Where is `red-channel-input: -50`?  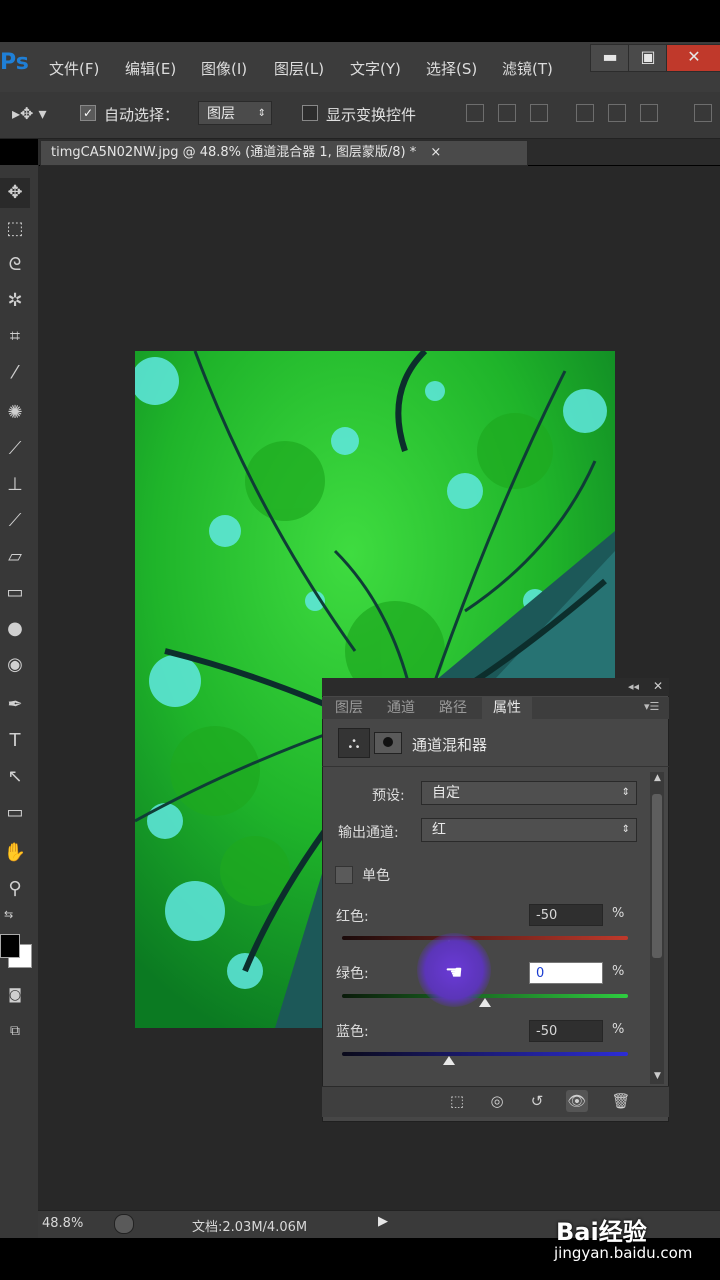 red-channel-input: -50 is located at coordinates (566, 915).